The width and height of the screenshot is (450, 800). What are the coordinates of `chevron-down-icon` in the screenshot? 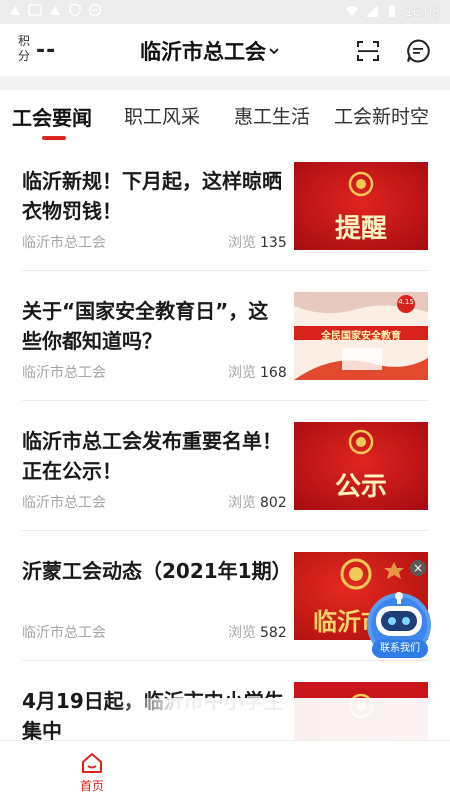 It's located at (274, 51).